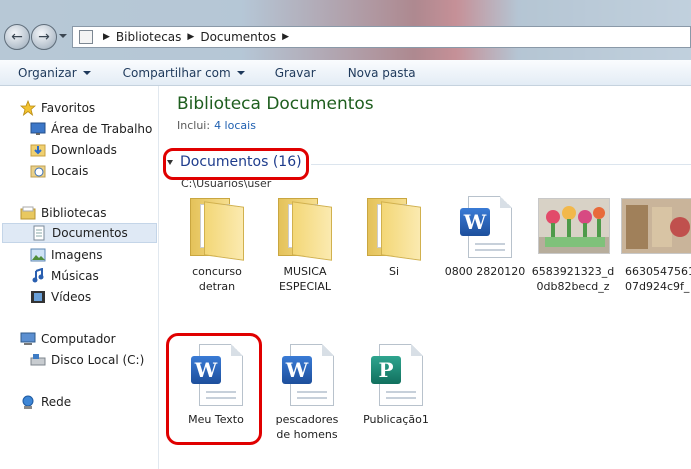 This screenshot has height=469, width=691. Describe the element at coordinates (38, 255) in the screenshot. I see `pictures-library-icon` at that location.